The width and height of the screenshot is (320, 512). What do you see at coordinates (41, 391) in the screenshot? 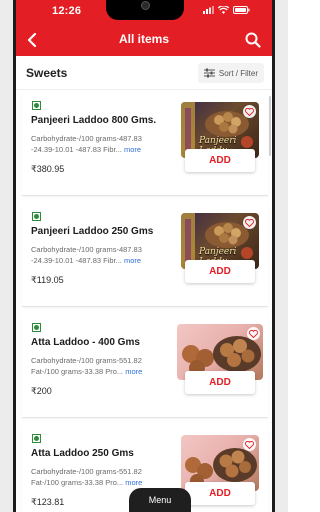
I see `product-price: ₹200` at bounding box center [41, 391].